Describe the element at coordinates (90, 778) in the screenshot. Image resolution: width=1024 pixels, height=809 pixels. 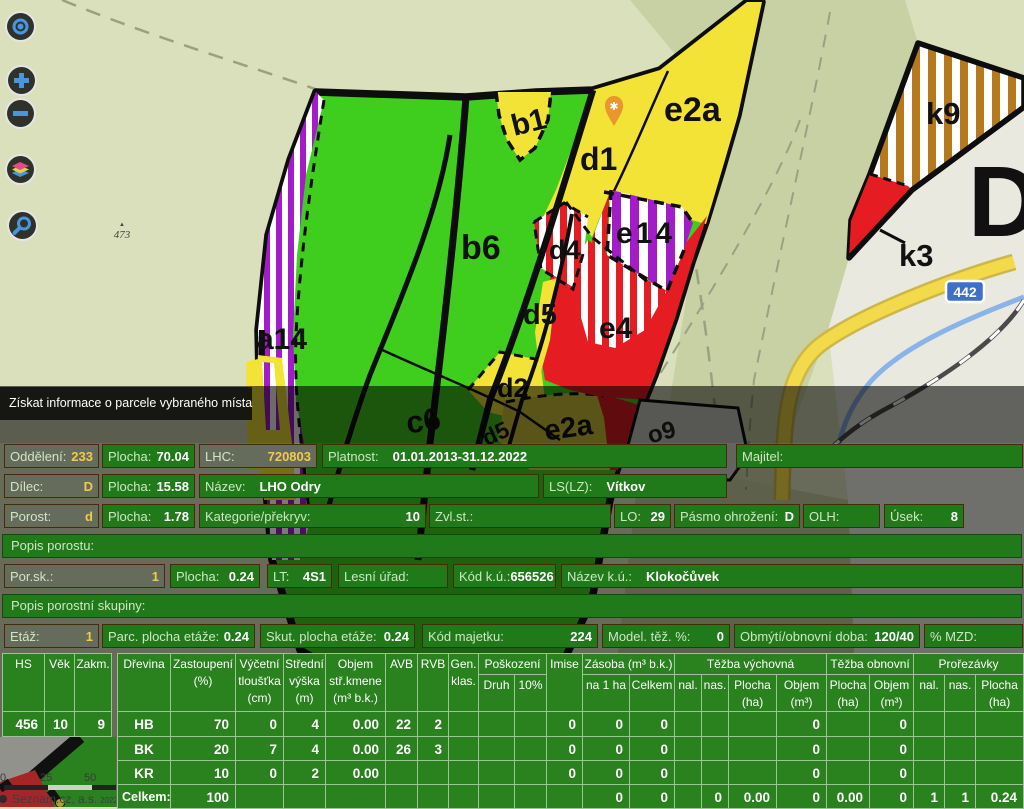
I see `svg-text: 50` at that location.